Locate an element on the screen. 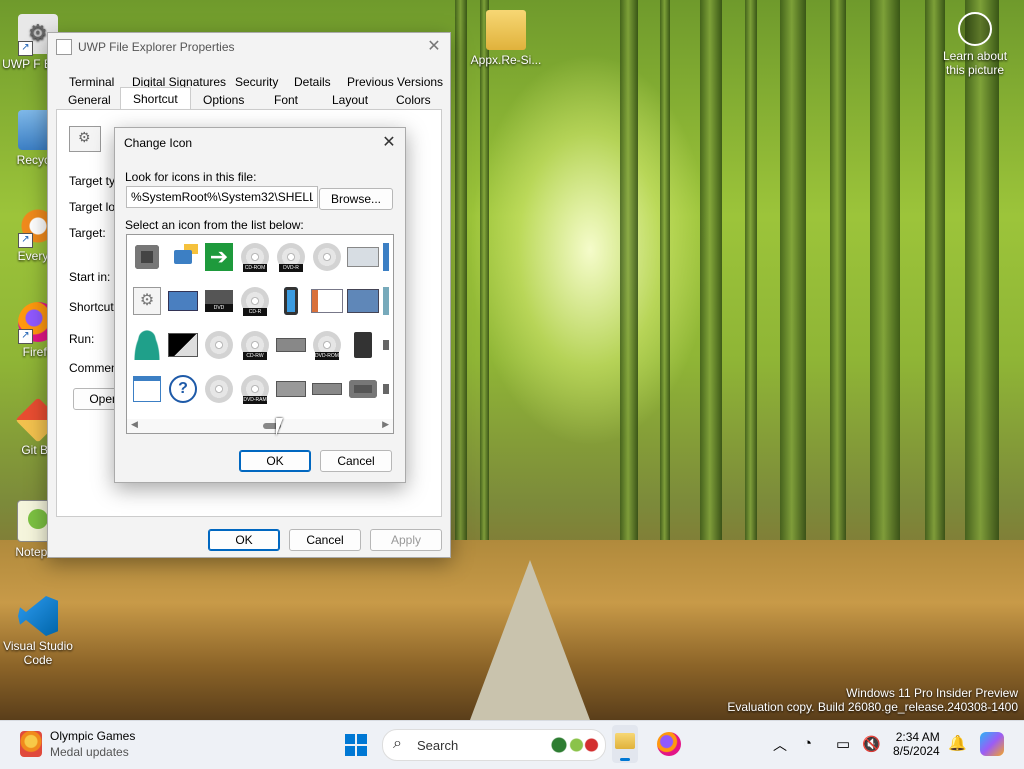  tab-shortcut: Shortcut is located at coordinates (155, 98).